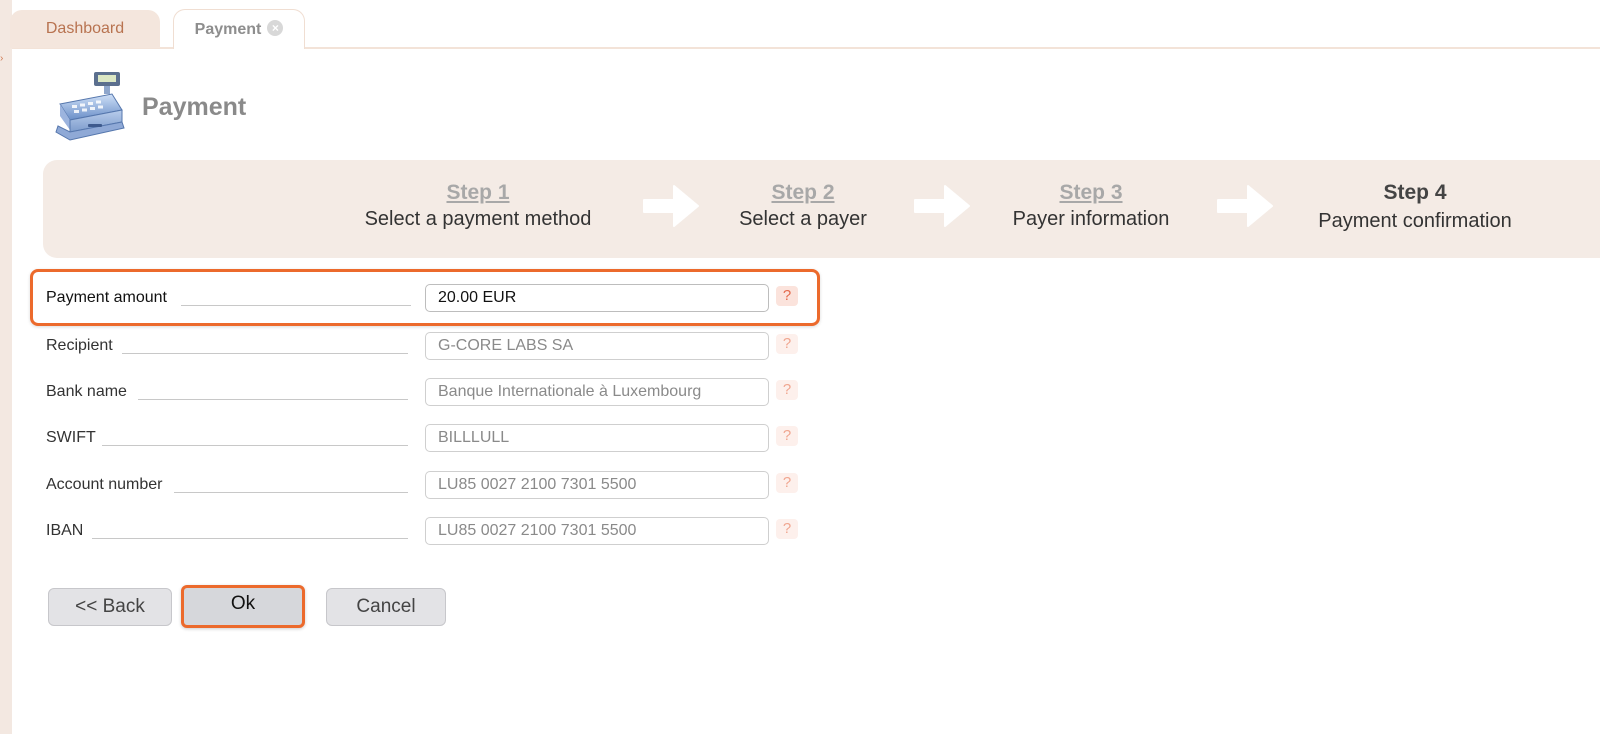 The image size is (1600, 734). I want to click on form-row-swift: SWIFT ?, so click(425, 438).